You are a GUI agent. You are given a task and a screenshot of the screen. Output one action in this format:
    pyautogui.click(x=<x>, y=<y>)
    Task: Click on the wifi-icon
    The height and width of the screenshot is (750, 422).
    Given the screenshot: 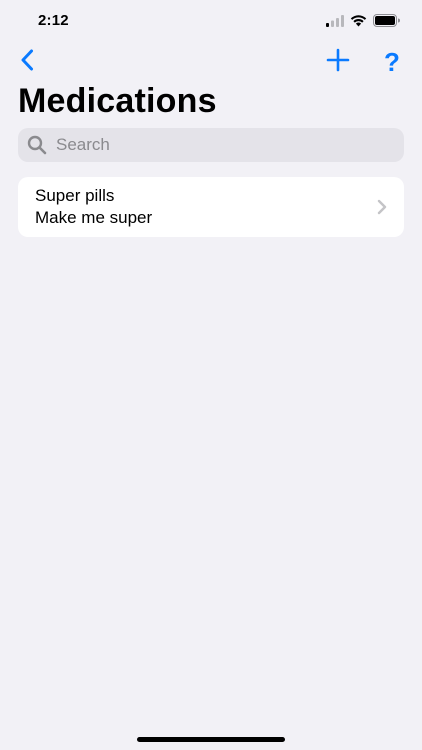 What is the action you would take?
    pyautogui.click(x=358, y=23)
    